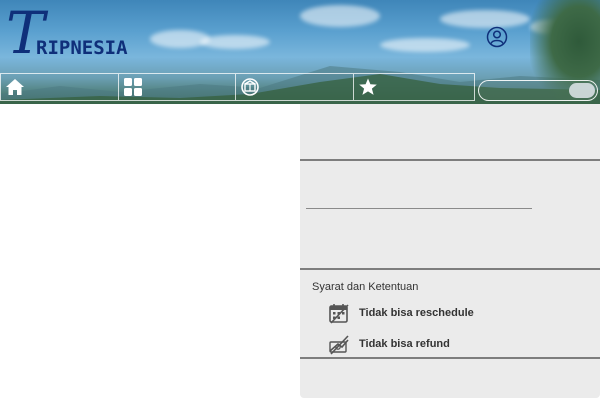 This screenshot has height=400, width=600. I want to click on search-button, so click(582, 90).